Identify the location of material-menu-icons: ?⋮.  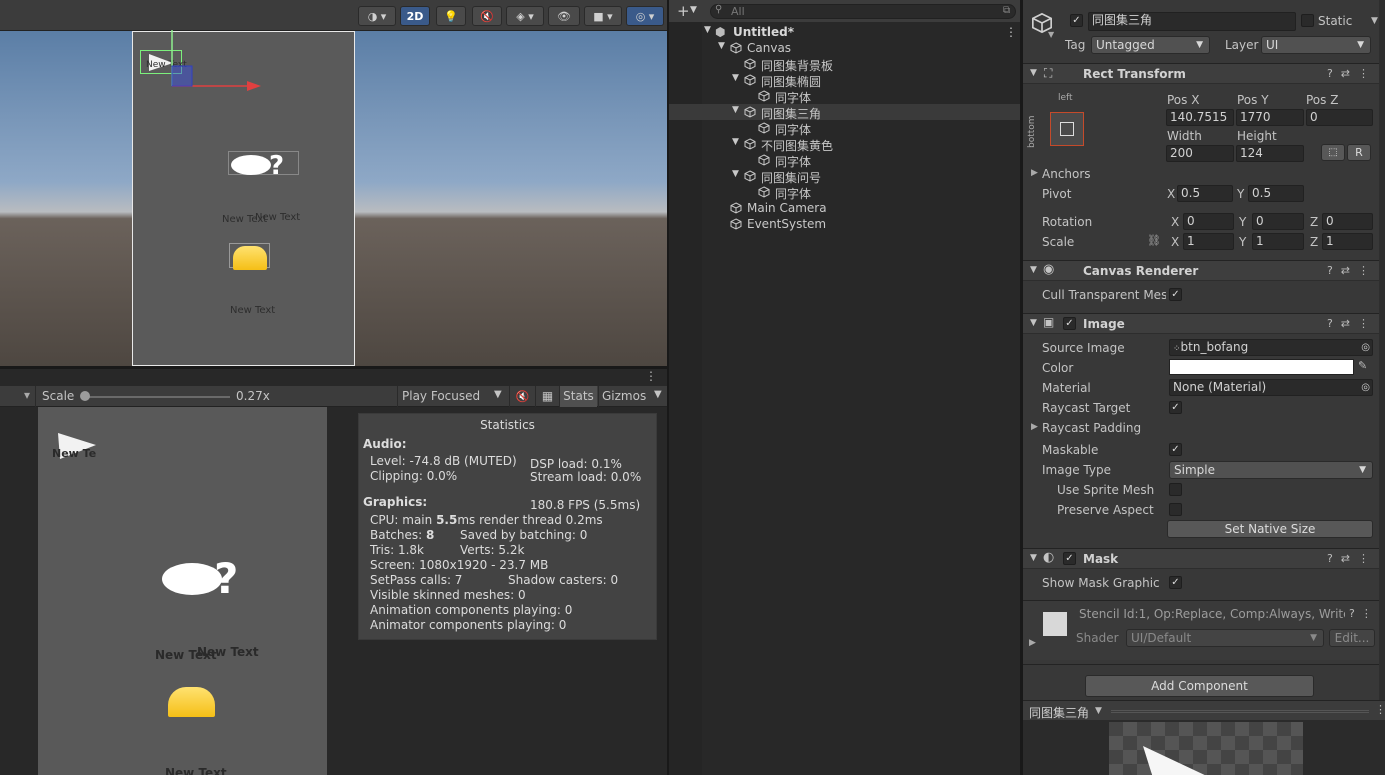
(1363, 613).